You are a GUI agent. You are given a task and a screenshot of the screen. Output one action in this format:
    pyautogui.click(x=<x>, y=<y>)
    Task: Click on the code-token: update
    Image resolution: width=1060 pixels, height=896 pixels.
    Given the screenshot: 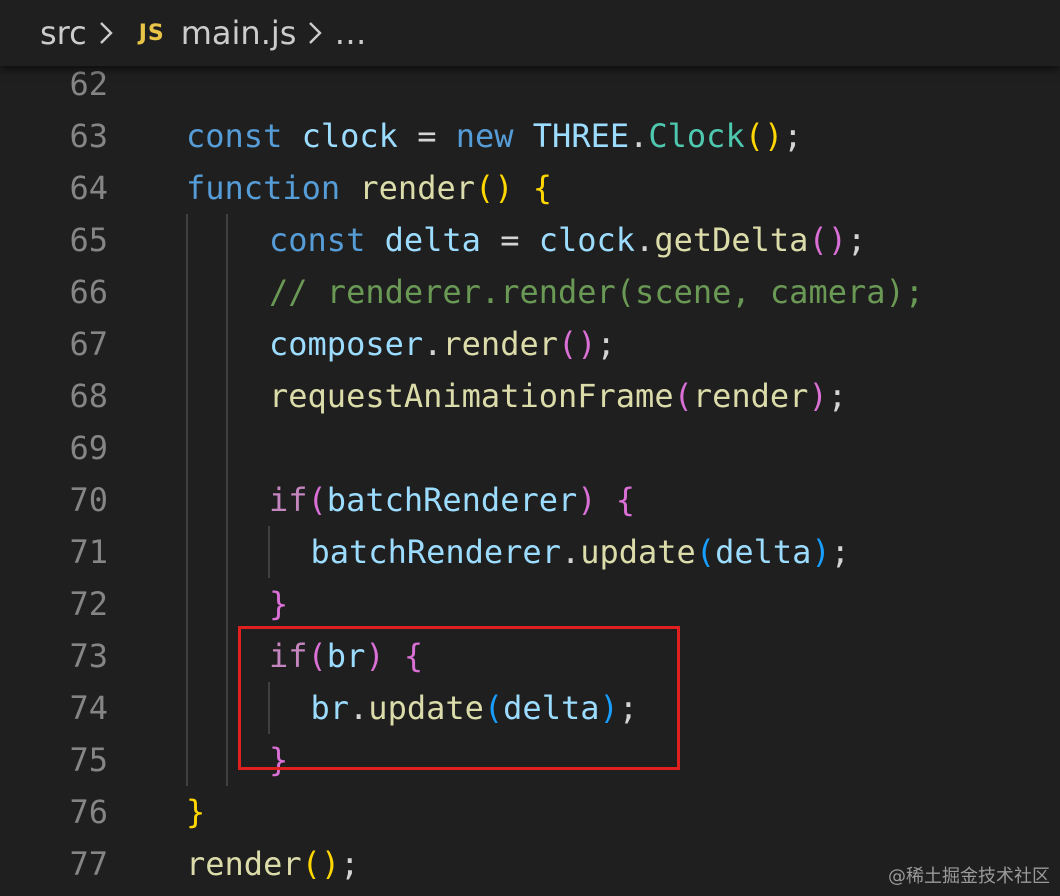 What is the action you would take?
    pyautogui.click(x=638, y=552)
    